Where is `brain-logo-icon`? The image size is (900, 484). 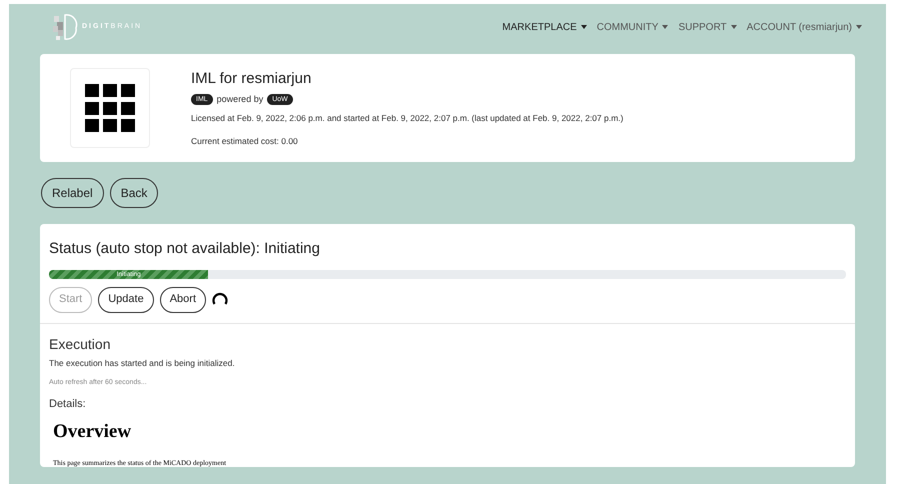
brain-logo-icon is located at coordinates (65, 27).